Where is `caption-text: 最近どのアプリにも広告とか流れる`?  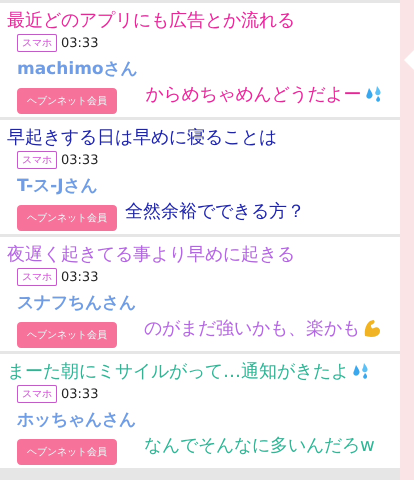
caption-text: 最近どのアプリにも広告とか流れる is located at coordinates (151, 20).